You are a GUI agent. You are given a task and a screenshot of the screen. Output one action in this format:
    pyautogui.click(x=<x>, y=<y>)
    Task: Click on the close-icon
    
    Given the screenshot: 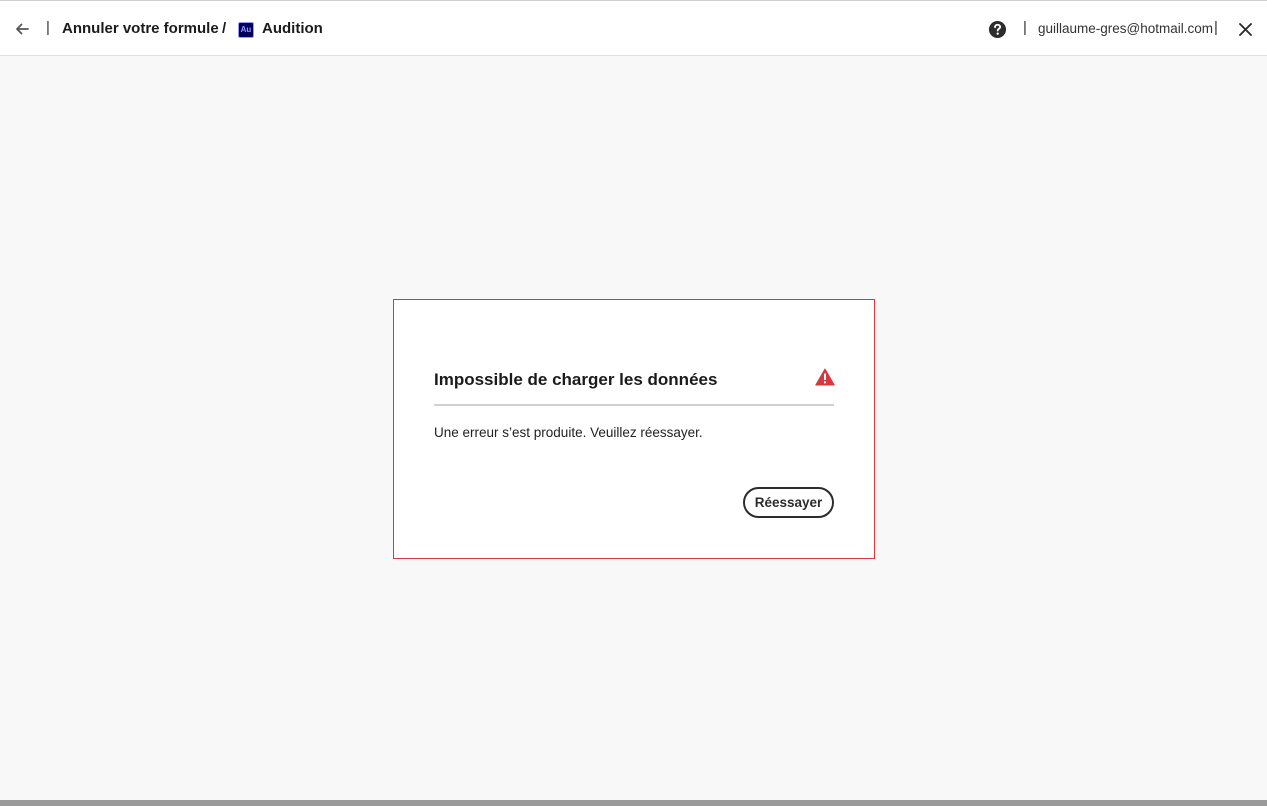 What is the action you would take?
    pyautogui.click(x=1245, y=29)
    